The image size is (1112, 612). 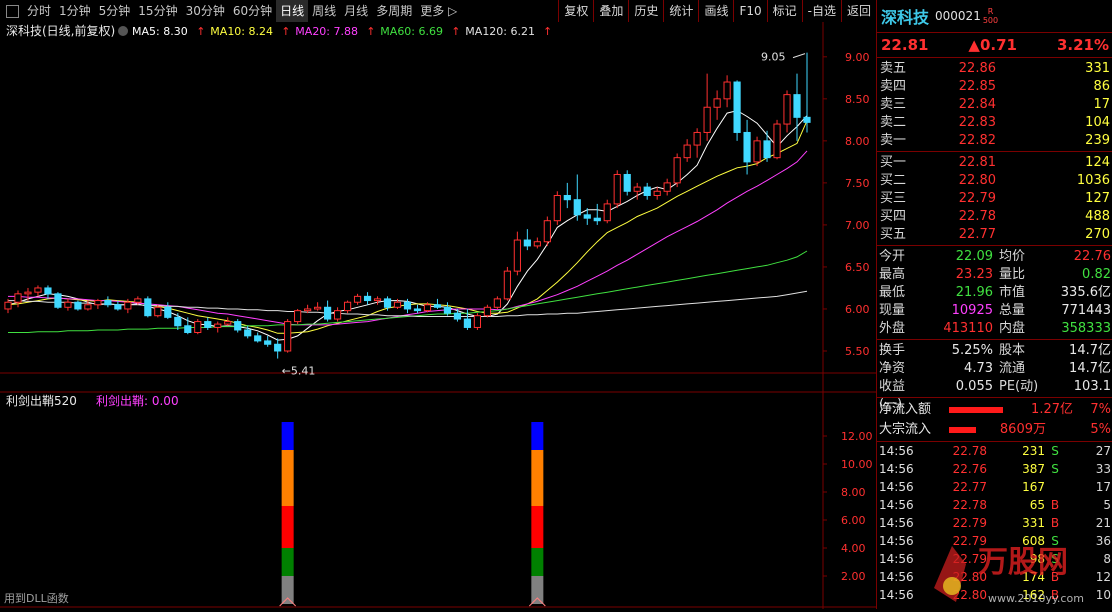 What do you see at coordinates (252, 11) in the screenshot?
I see `period-tab: 60分钟` at bounding box center [252, 11].